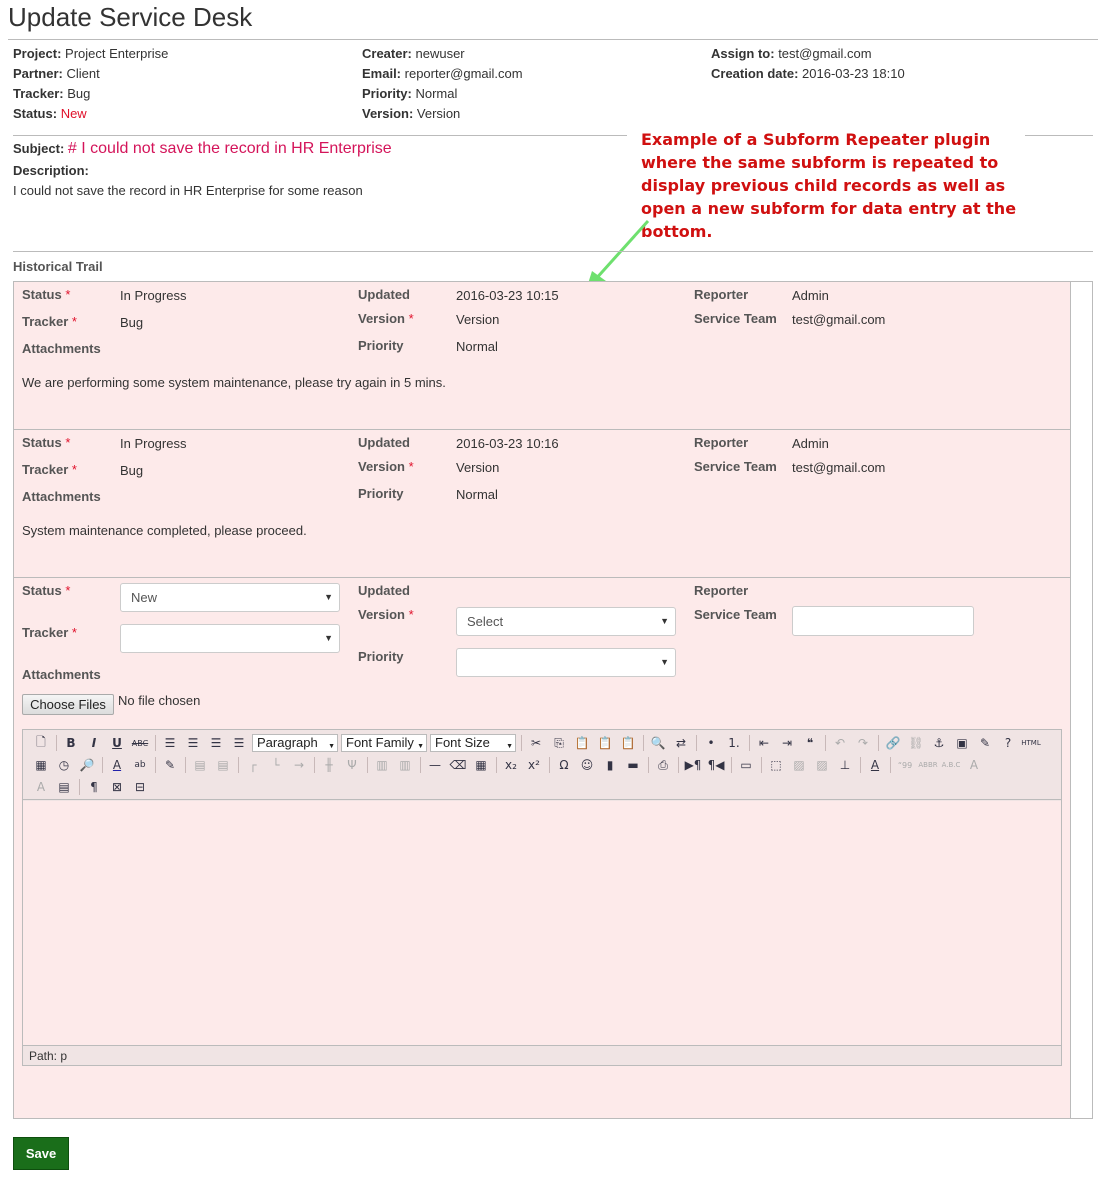  Describe the element at coordinates (564, 765) in the screenshot. I see `special-char-icon: Ω` at that location.